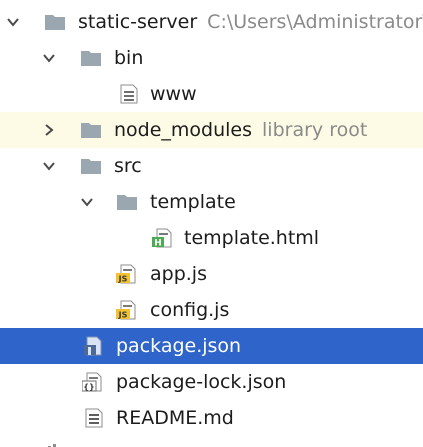 The width and height of the screenshot is (423, 447). I want to click on tree-item-label: template.html, so click(252, 238).